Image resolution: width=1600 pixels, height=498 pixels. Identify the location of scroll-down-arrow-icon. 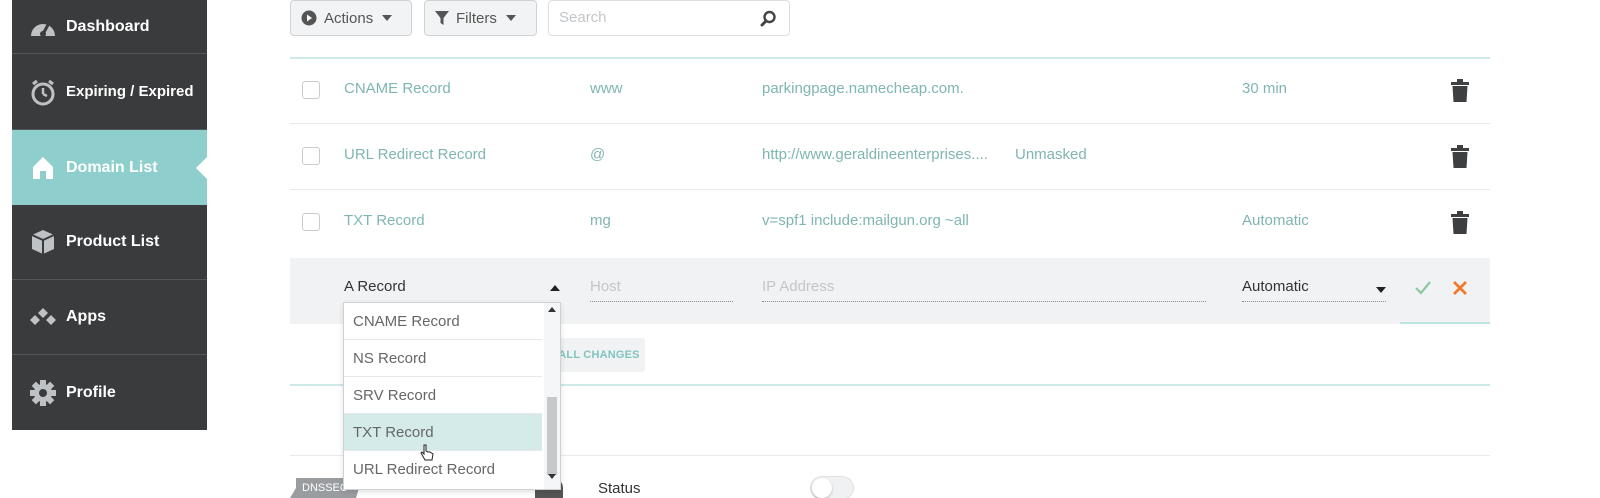
(552, 476).